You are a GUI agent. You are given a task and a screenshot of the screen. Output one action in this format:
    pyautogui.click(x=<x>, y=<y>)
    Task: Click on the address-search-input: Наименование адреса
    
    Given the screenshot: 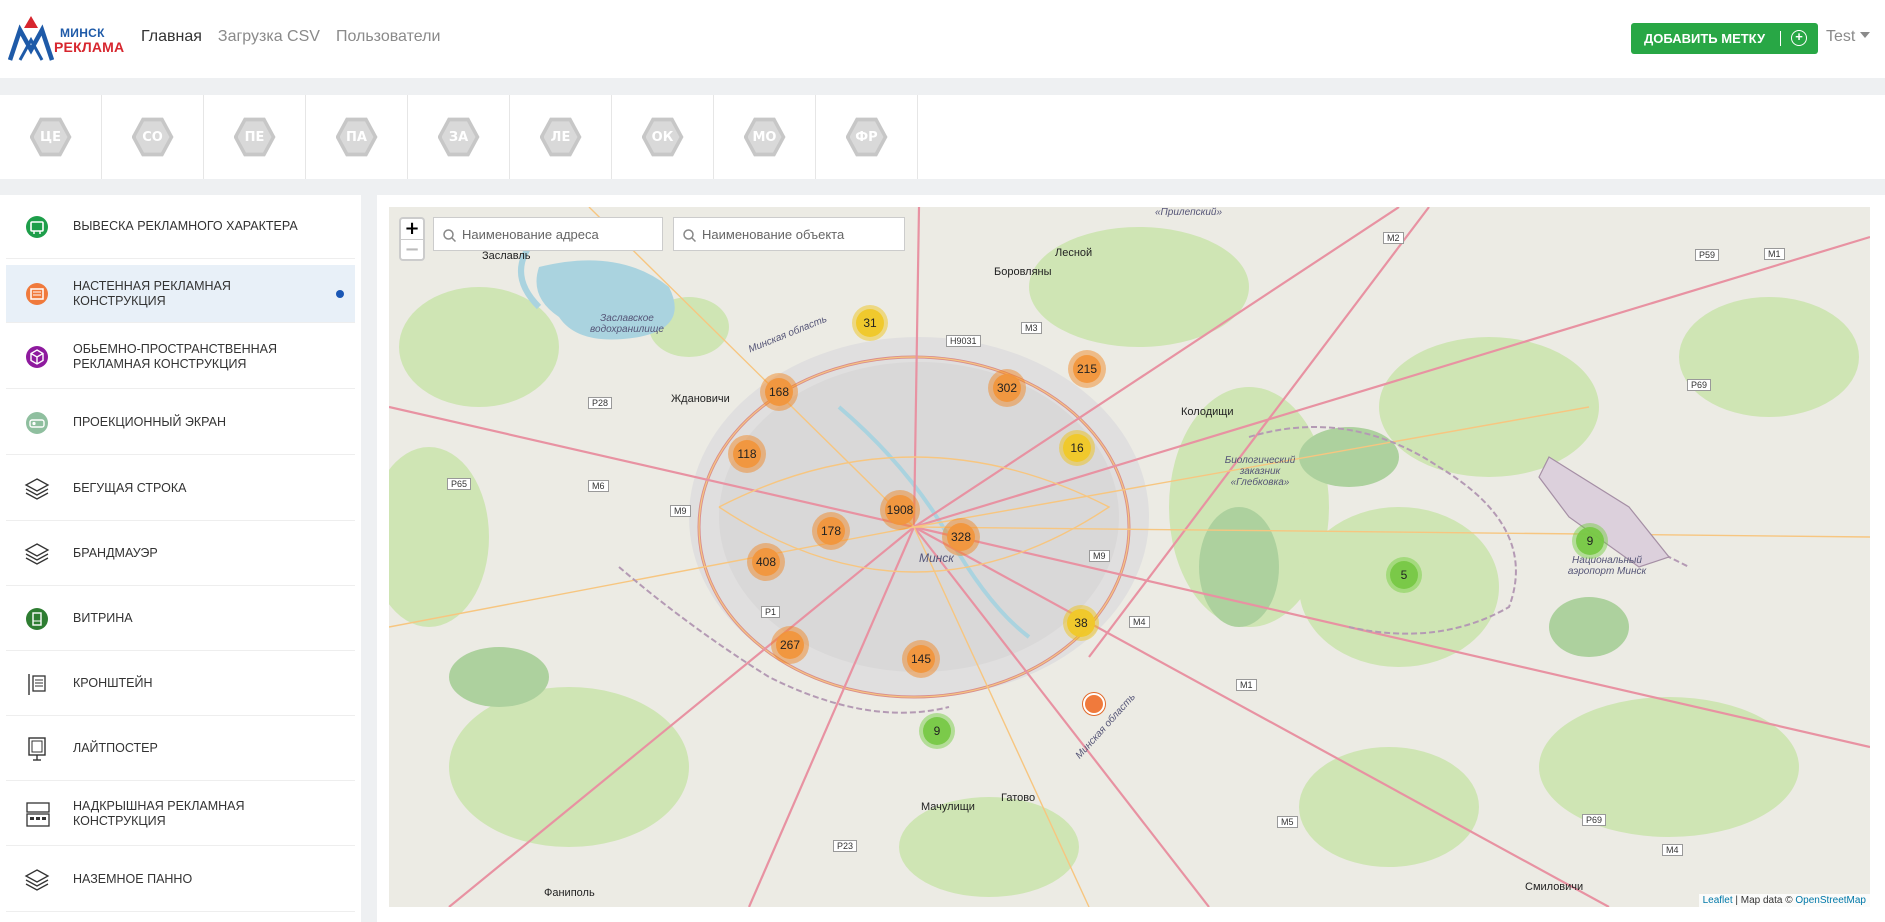 What is the action you would take?
    pyautogui.click(x=548, y=234)
    